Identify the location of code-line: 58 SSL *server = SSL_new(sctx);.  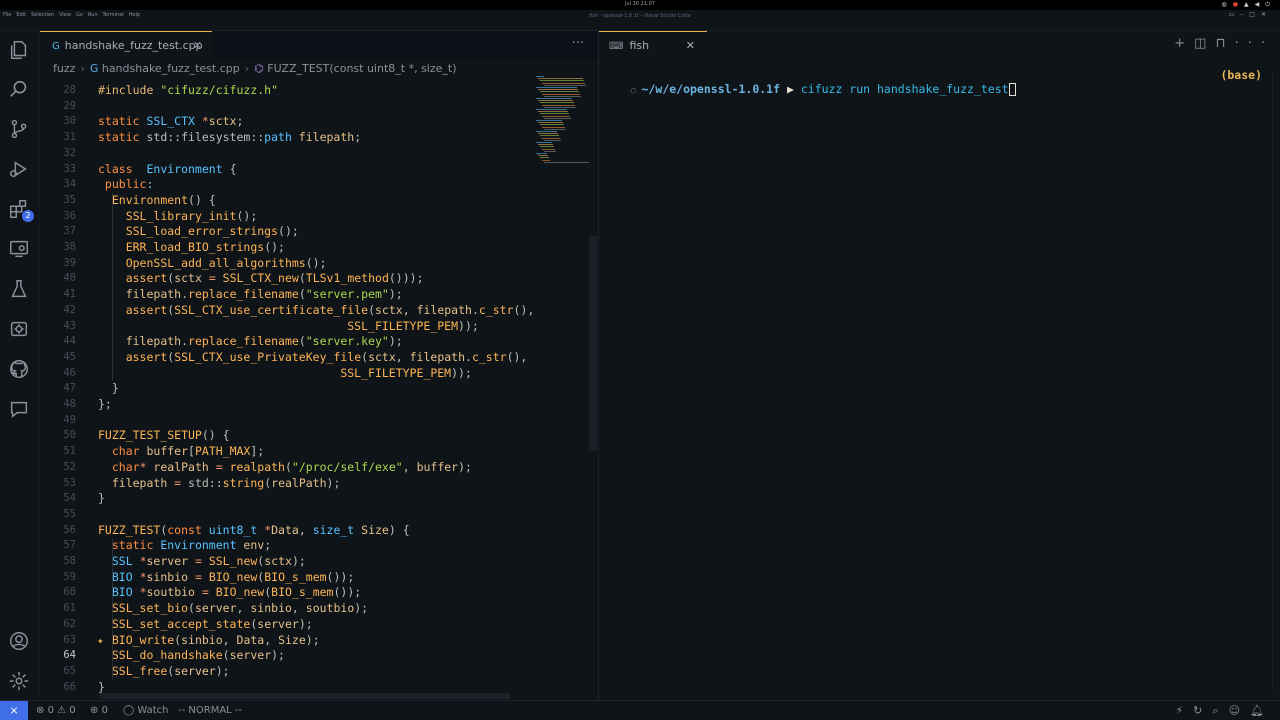
(310, 562).